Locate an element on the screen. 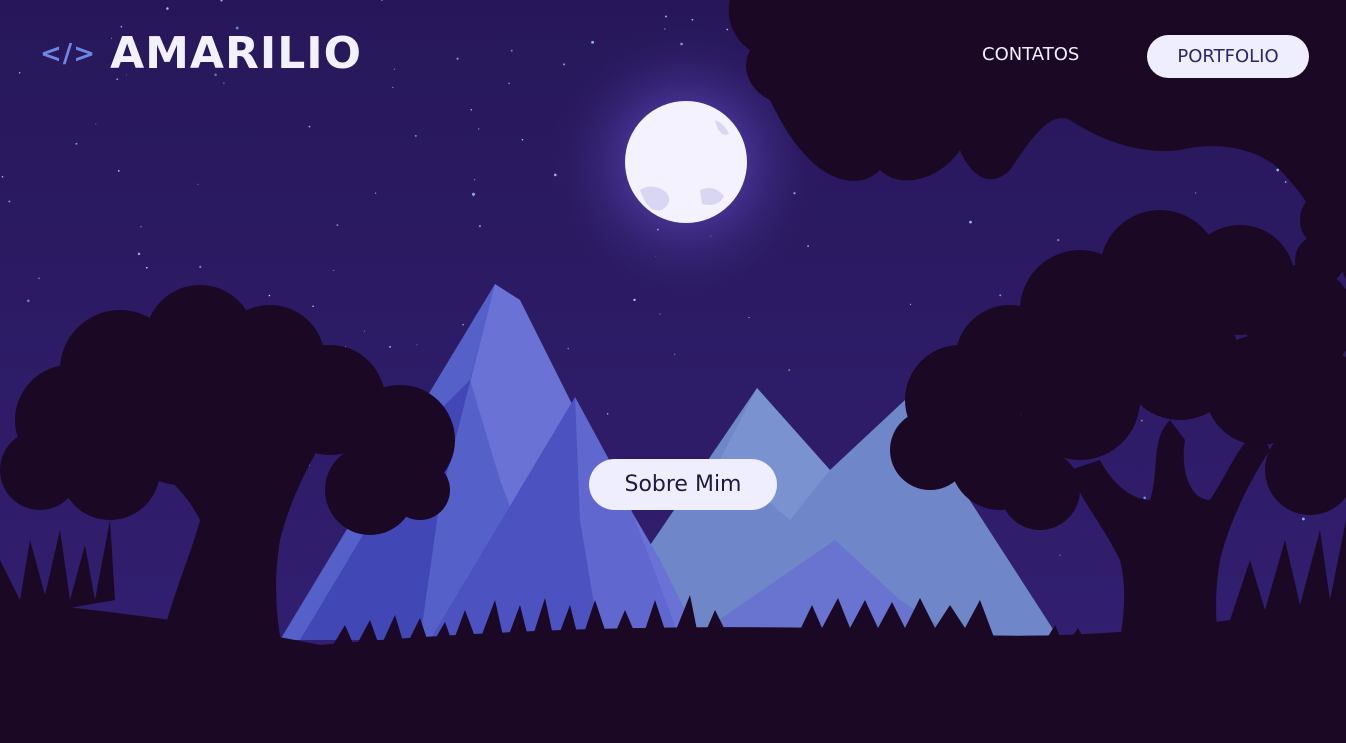  code-icon: </> is located at coordinates (68, 53).